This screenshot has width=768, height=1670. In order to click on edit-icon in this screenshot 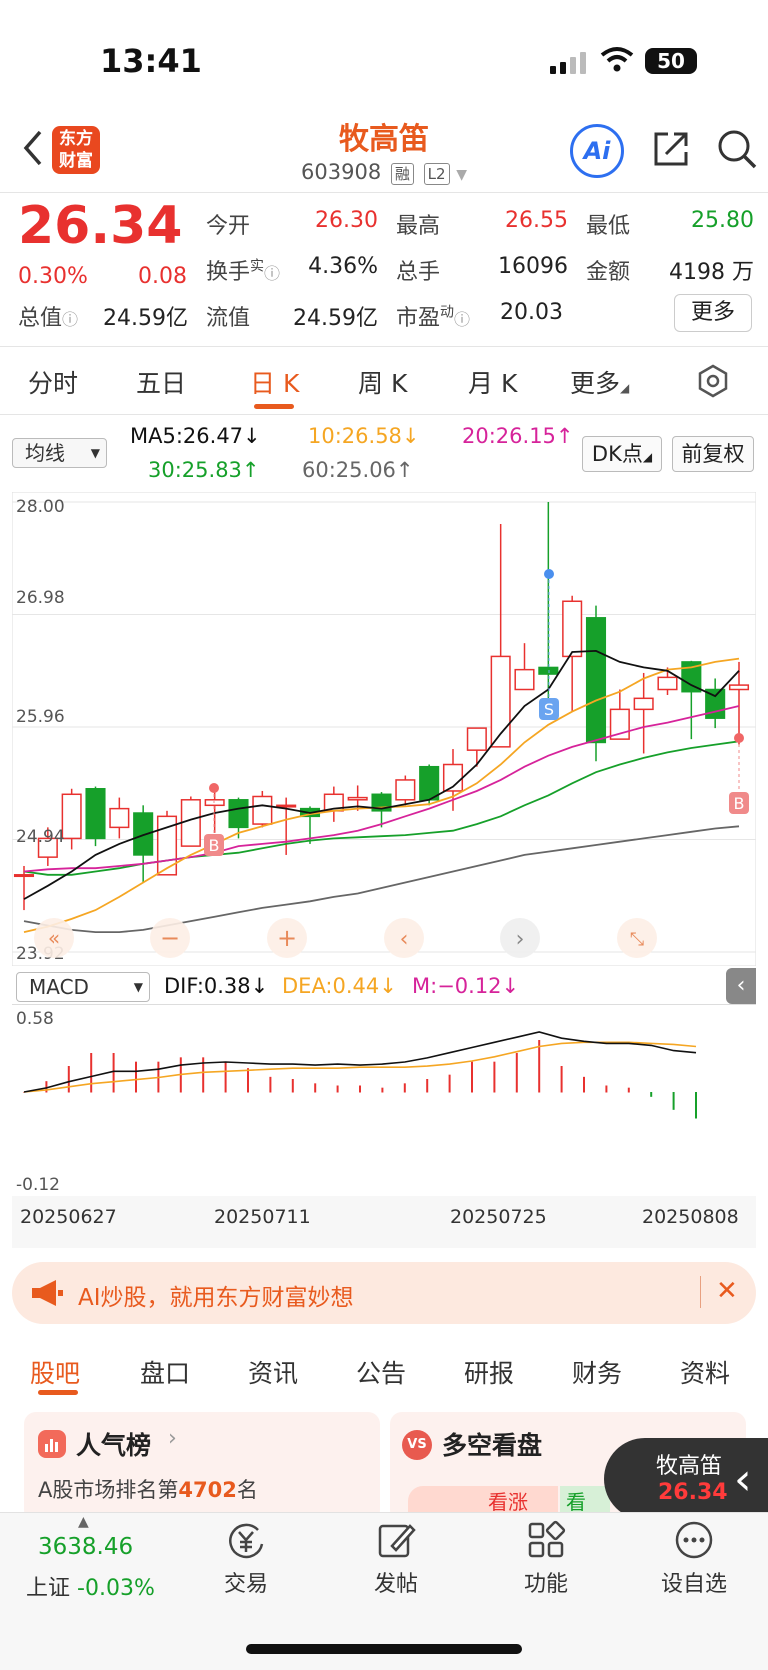, I will do `click(396, 1540)`.